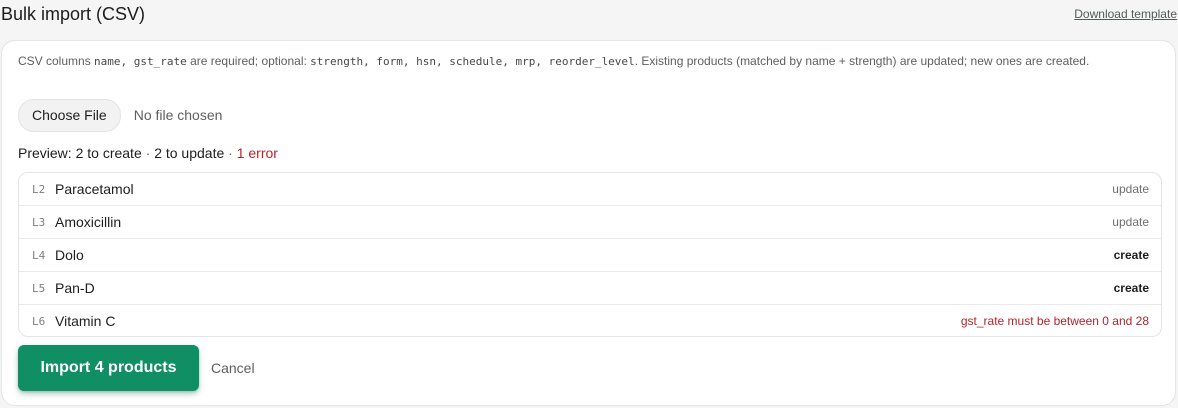  I want to click on list-item: L3 Amoxicillin update, so click(590, 222).